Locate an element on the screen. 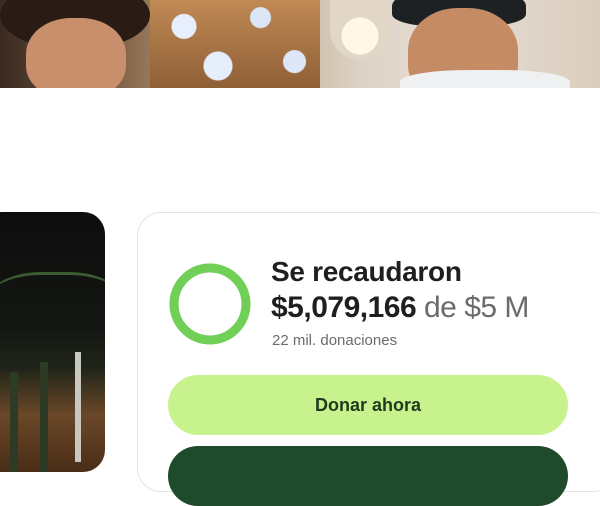 Image resolution: width=600 pixels, height=506 pixels. amount-line: $5,079,166 de $5 M is located at coordinates (400, 308).